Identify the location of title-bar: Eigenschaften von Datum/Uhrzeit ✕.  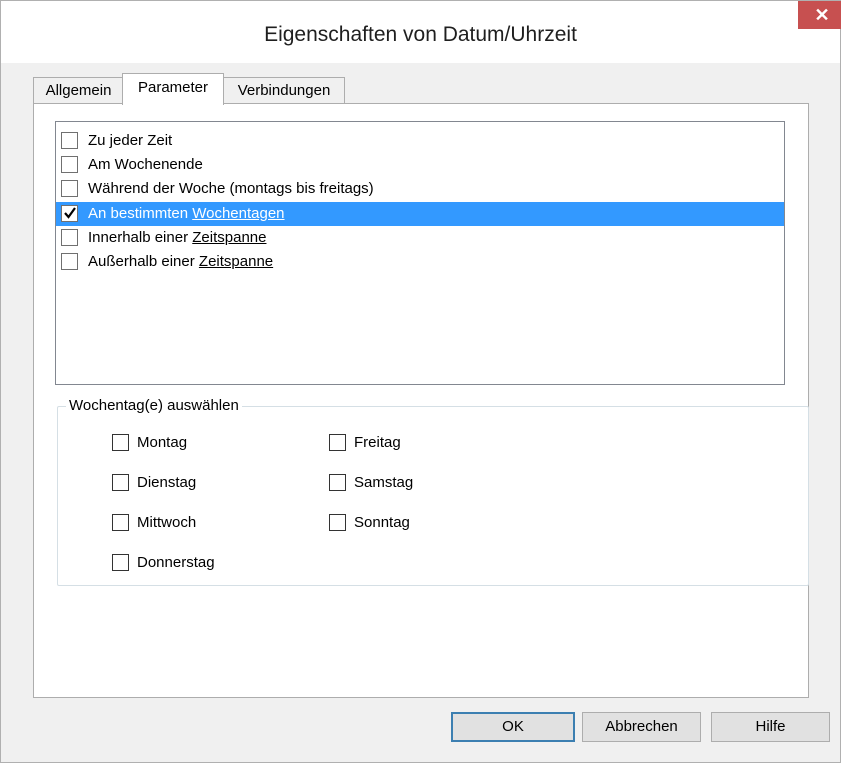
(421, 32).